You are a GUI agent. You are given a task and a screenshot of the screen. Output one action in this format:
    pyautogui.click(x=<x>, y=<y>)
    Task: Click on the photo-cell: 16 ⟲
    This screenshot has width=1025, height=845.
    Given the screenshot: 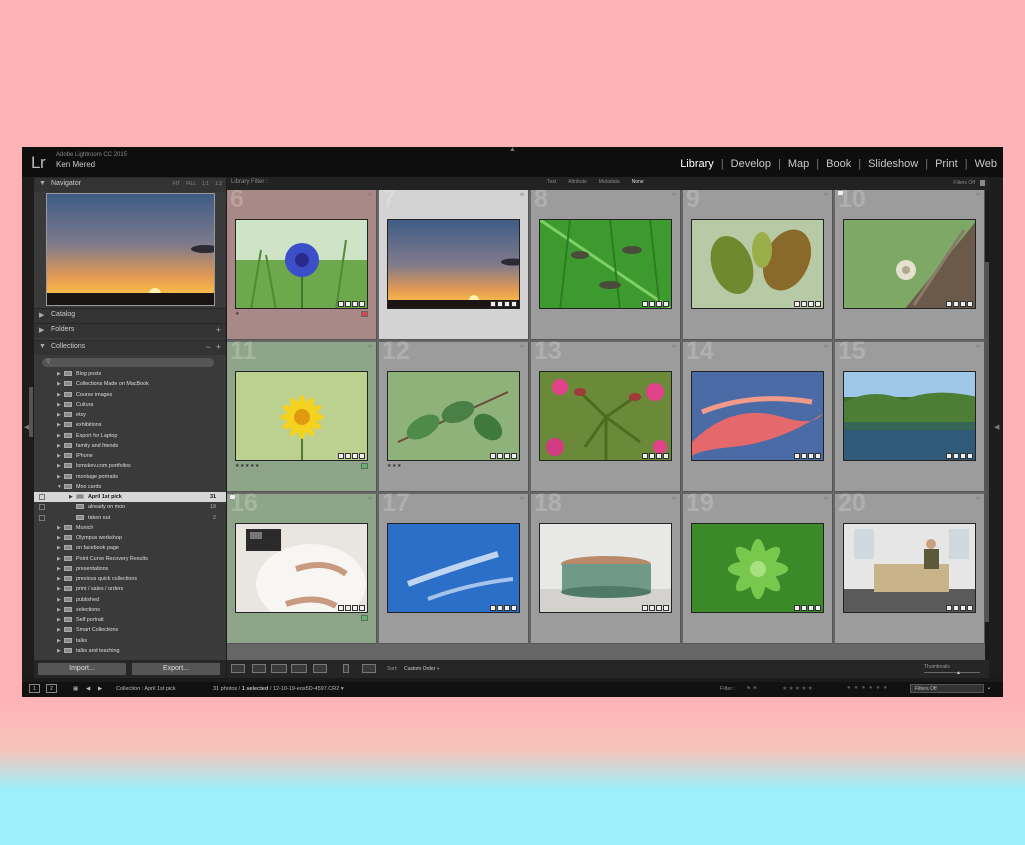 What is the action you would take?
    pyautogui.click(x=302, y=566)
    